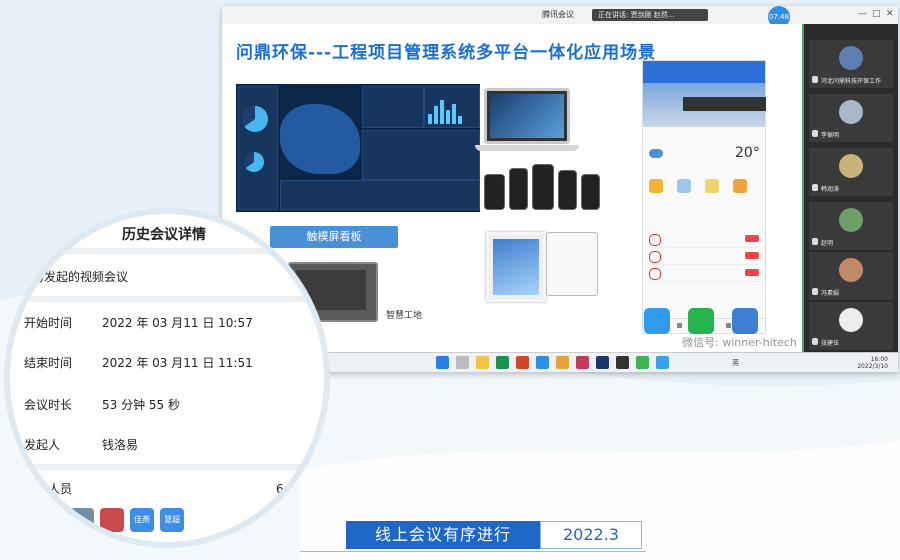 The height and width of the screenshot is (560, 900). Describe the element at coordinates (851, 118) in the screenshot. I see `participant-tile: 李振明` at that location.